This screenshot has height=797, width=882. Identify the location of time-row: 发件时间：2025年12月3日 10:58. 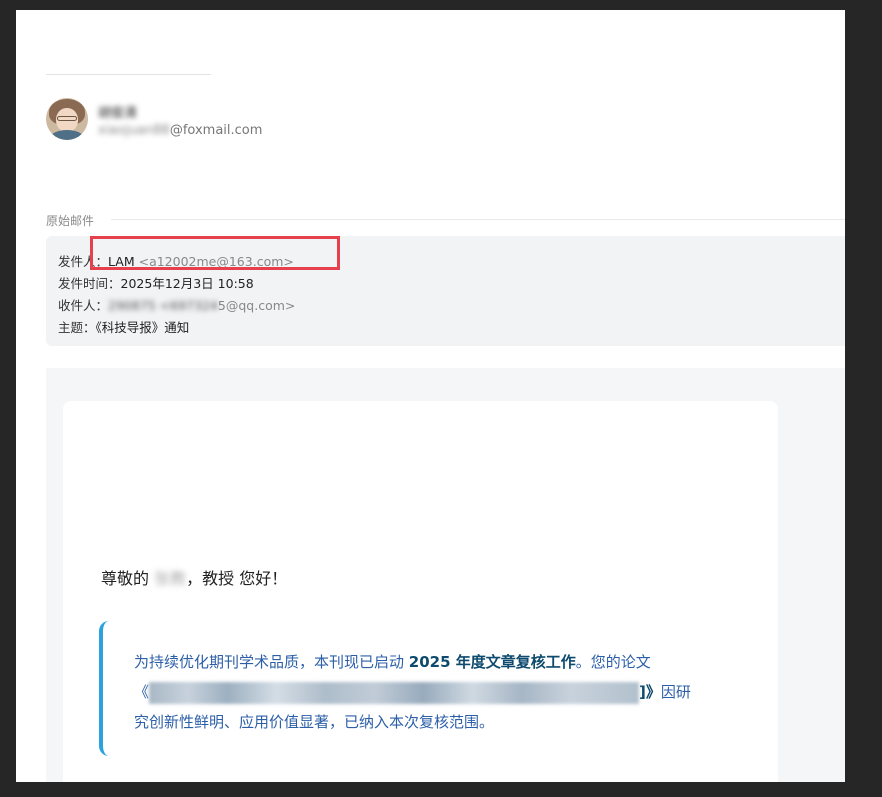
(156, 282).